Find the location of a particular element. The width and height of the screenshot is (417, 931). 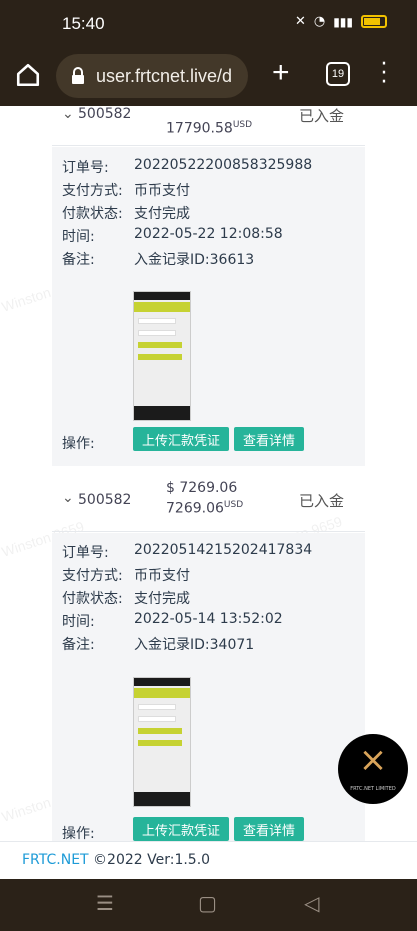

browser-toolbar: user.frtcnet.live/d + 19 · · · is located at coordinates (208, 77).